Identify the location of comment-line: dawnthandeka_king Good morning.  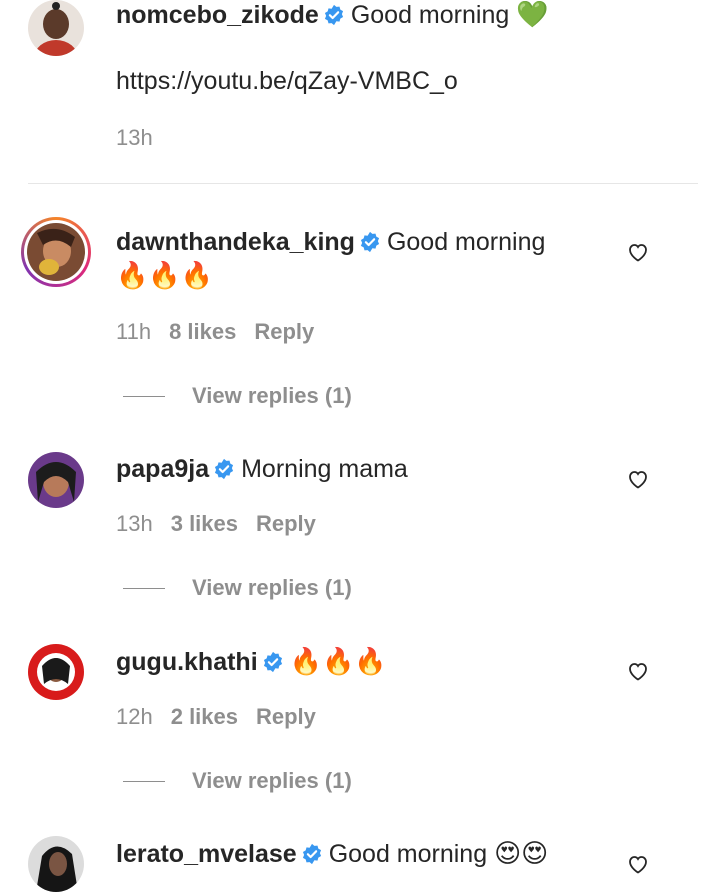
(330, 243).